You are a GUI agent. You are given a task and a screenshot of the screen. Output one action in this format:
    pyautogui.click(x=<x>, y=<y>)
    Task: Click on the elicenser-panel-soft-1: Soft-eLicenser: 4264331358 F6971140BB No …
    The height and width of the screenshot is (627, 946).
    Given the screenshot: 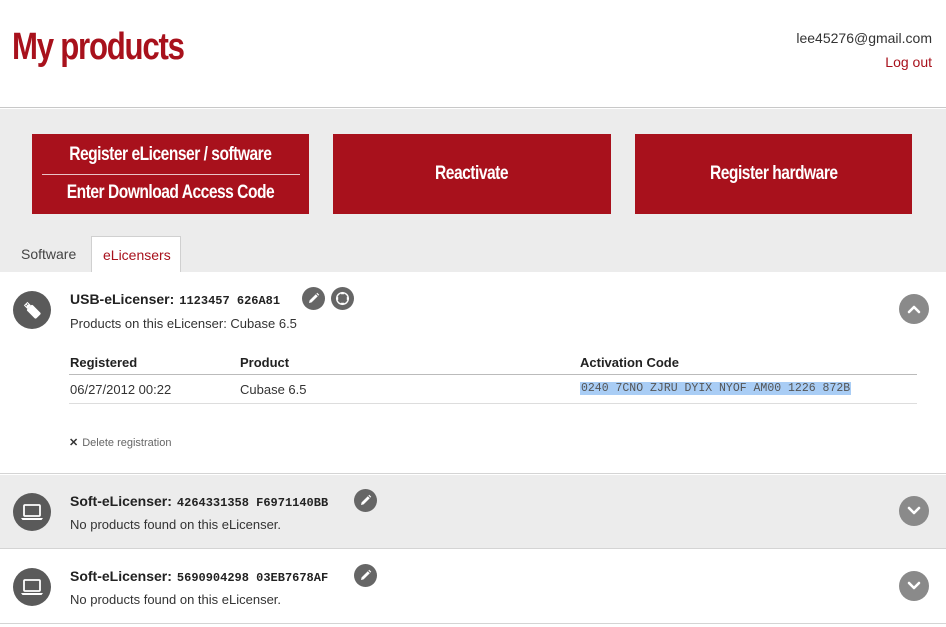 What is the action you would take?
    pyautogui.click(x=473, y=512)
    